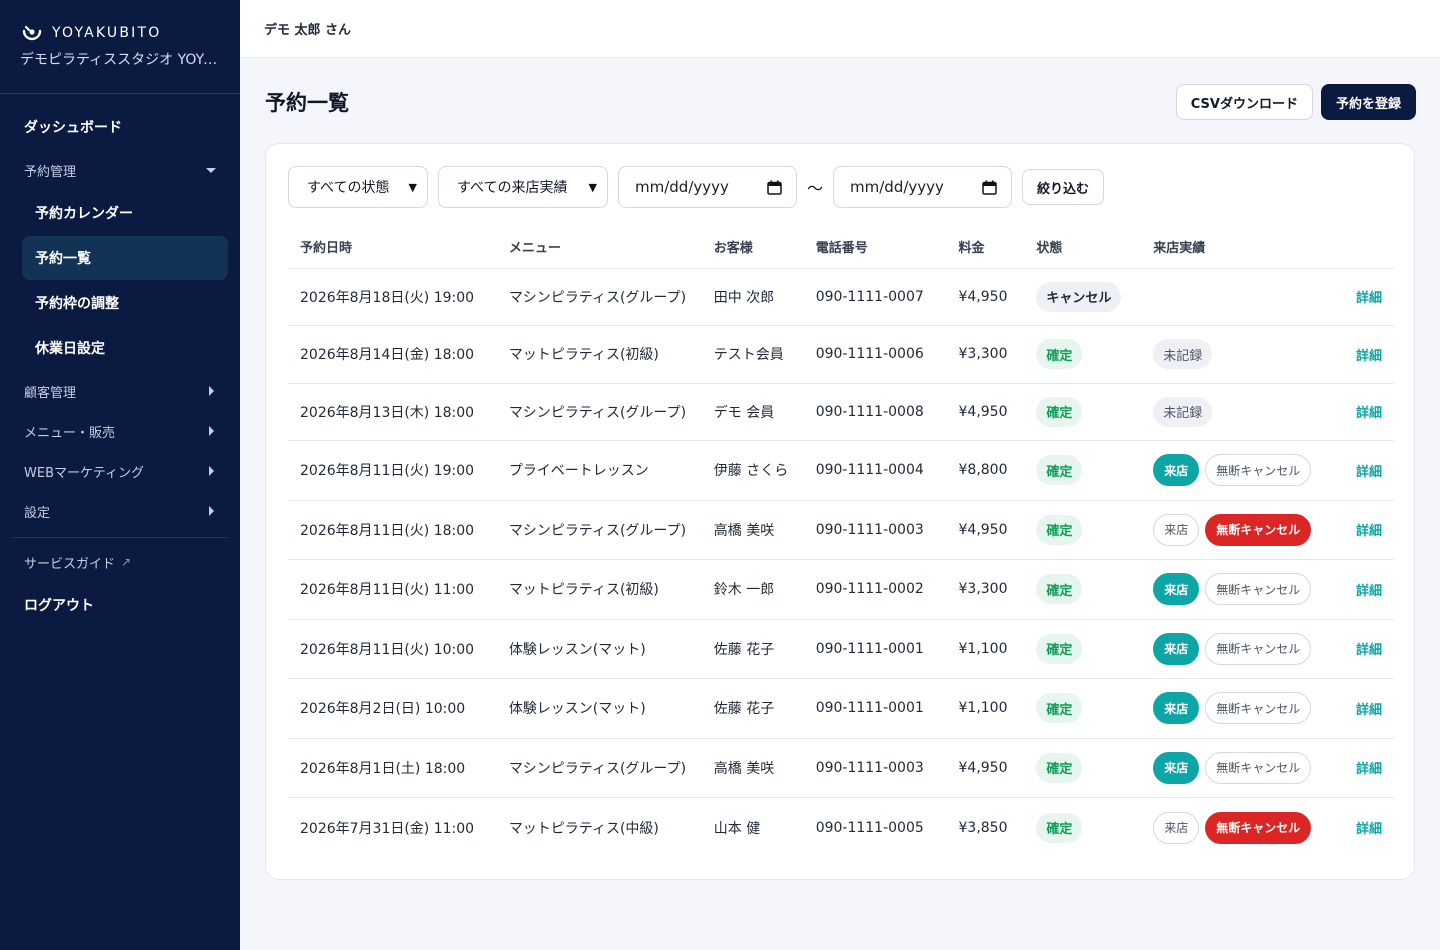 This screenshot has height=950, width=1440. Describe the element at coordinates (120, 562) in the screenshot. I see `sidebar-item-service-guide: サービスガイド ↗` at that location.